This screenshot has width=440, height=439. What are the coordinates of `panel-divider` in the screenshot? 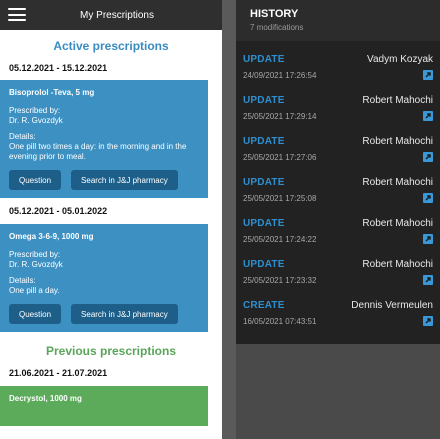 It's located at (229, 219).